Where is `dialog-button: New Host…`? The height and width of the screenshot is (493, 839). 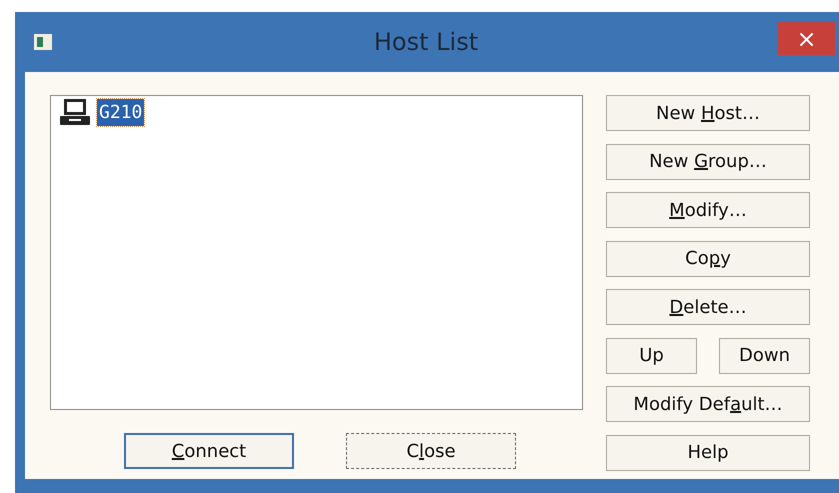 dialog-button: New Host… is located at coordinates (708, 113).